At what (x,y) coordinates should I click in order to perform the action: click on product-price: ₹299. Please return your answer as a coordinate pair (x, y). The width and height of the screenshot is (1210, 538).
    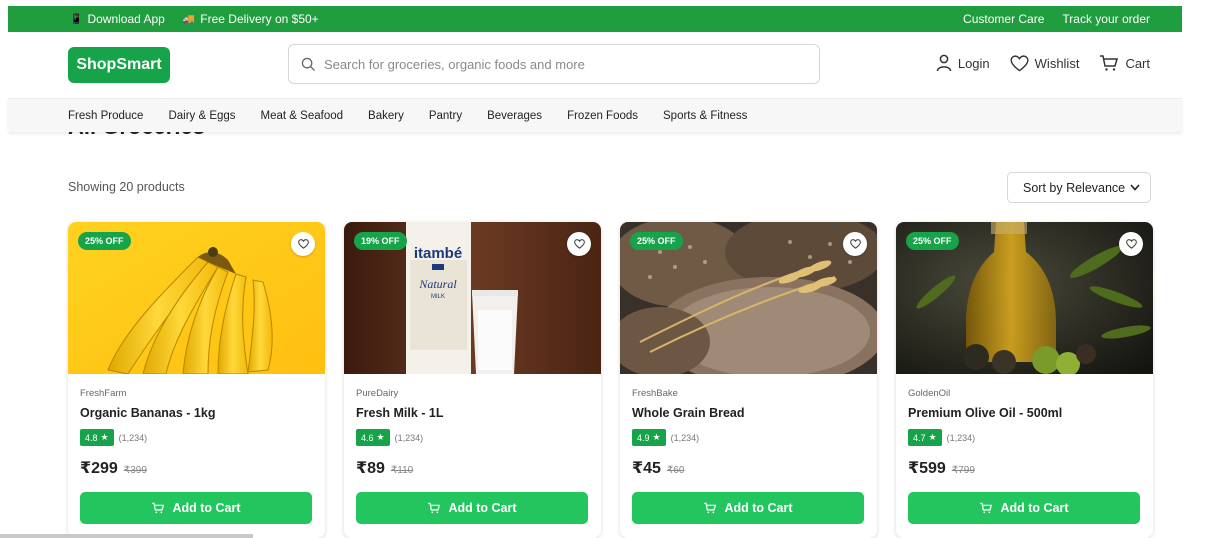
    Looking at the image, I should click on (99, 468).